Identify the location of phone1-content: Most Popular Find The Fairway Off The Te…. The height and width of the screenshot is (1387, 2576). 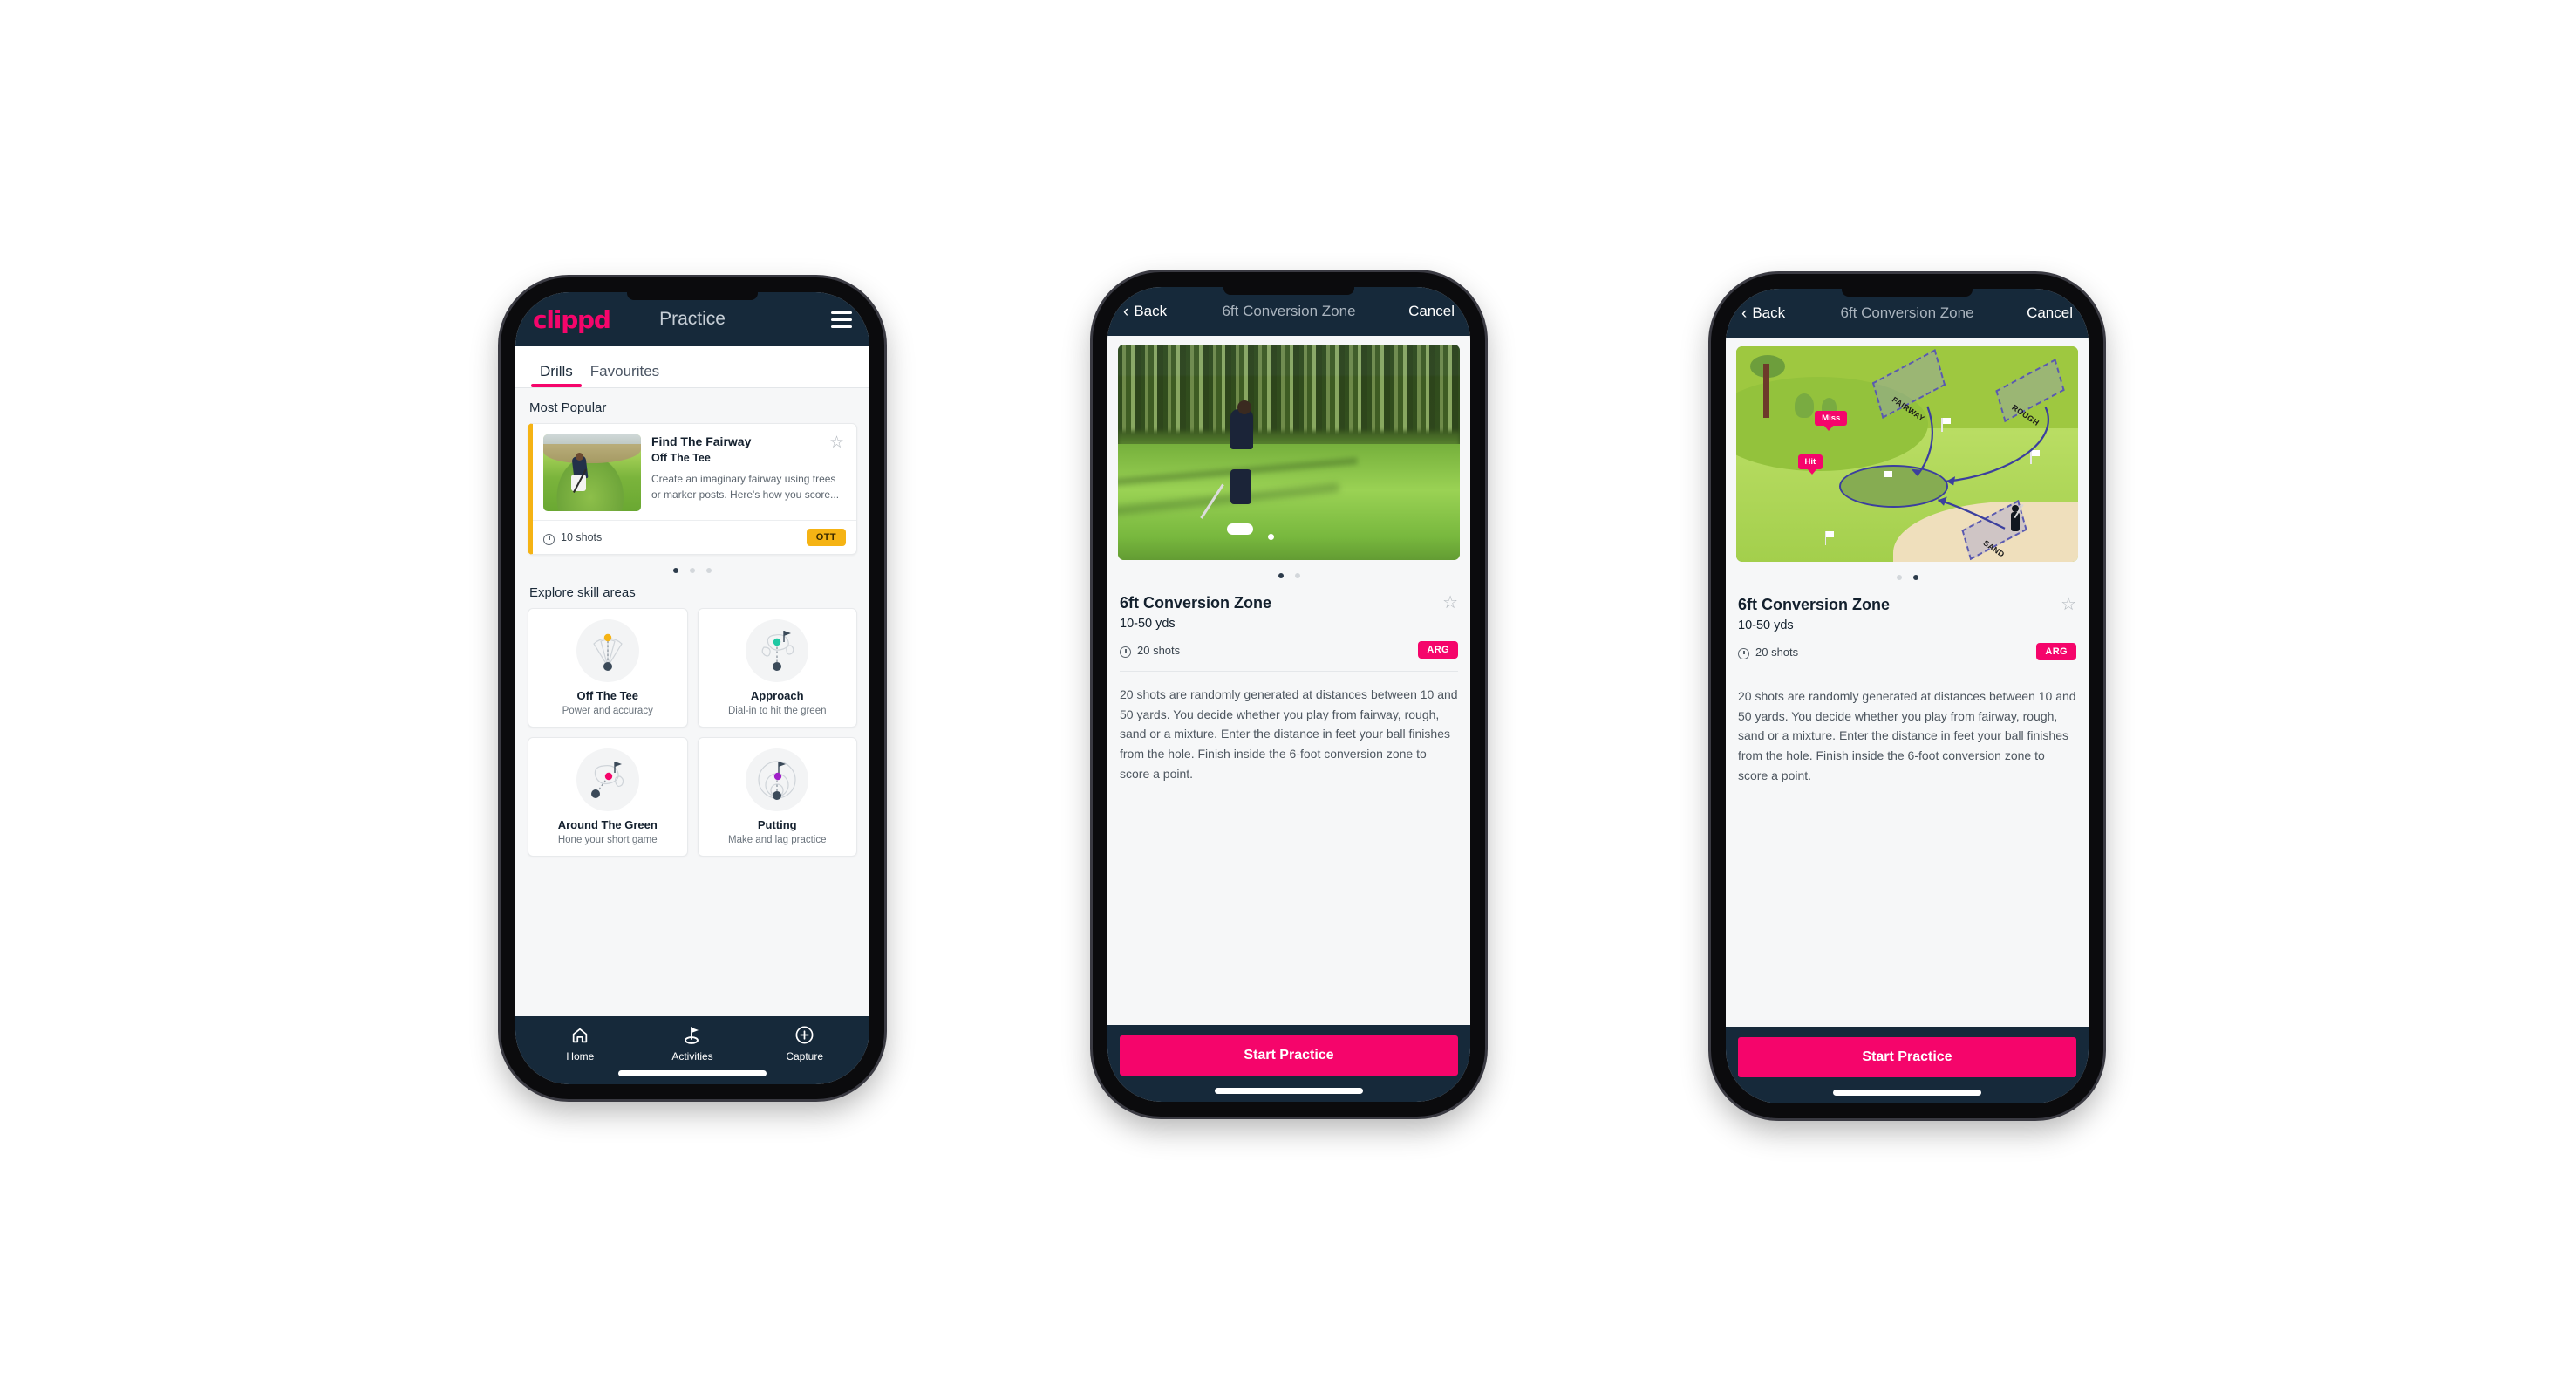
(692, 702).